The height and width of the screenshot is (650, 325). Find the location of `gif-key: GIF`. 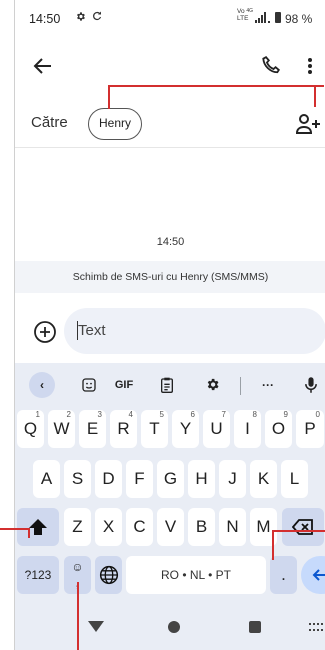

gif-key: GIF is located at coordinates (124, 385).